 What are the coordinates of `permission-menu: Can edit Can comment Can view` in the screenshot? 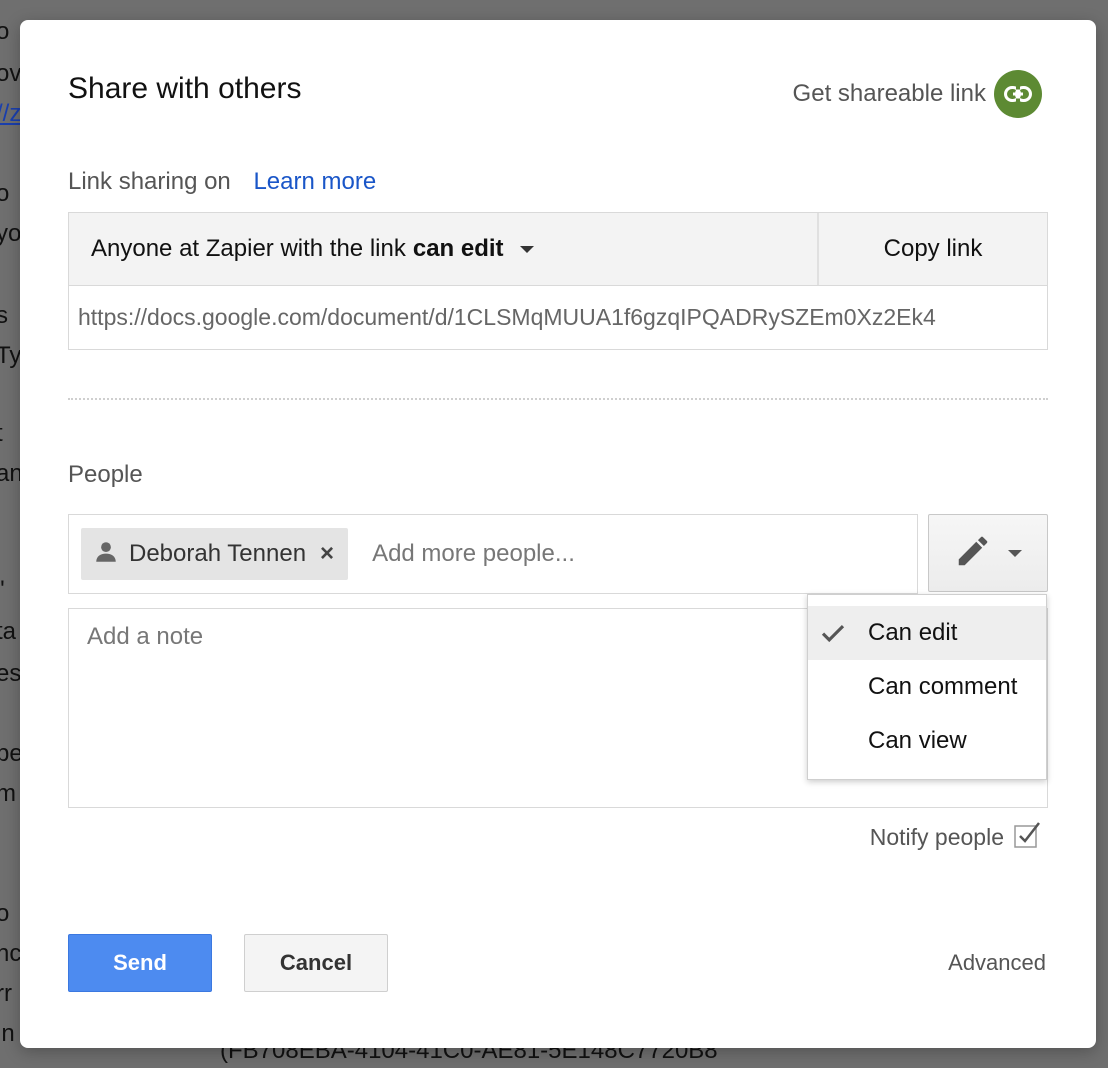 It's located at (927, 687).